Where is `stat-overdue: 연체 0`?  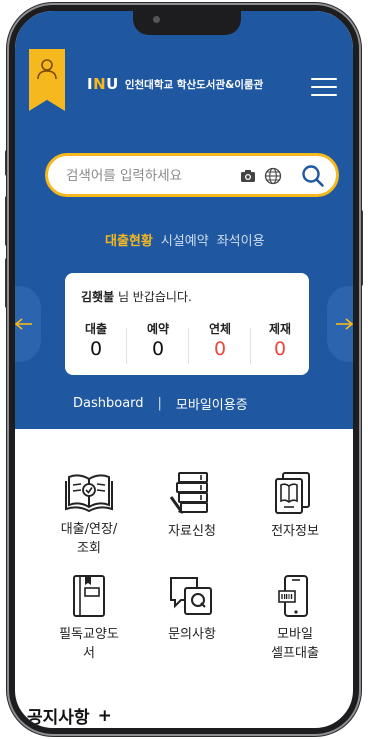
stat-overdue: 연체 0 is located at coordinates (220, 340).